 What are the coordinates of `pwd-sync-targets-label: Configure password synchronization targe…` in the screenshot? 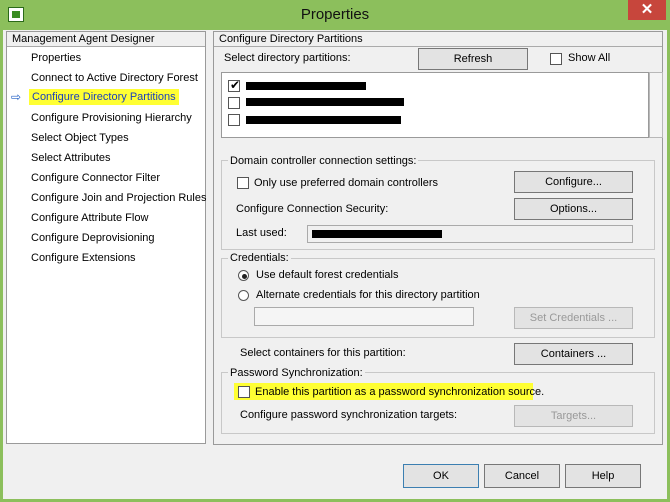 It's located at (349, 415).